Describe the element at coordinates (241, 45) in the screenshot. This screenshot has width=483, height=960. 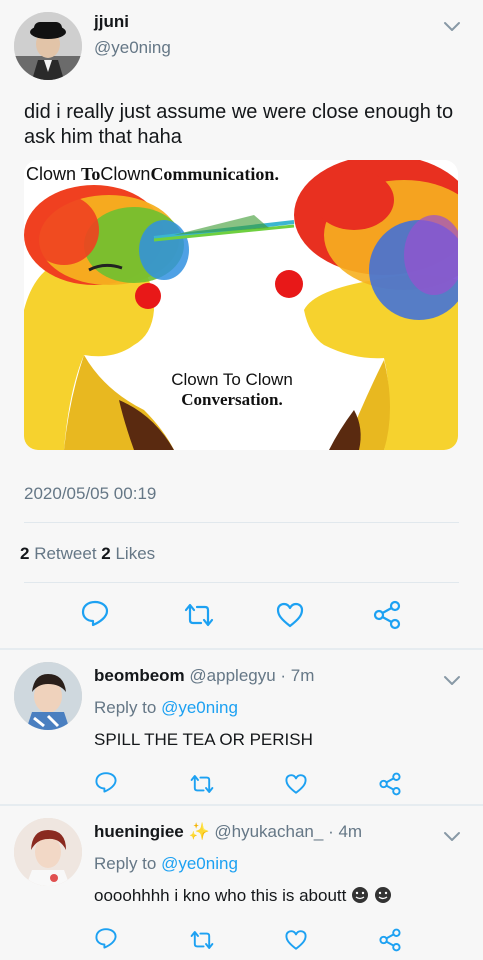
I see `tweet-header: jjuni @ye0ning` at that location.